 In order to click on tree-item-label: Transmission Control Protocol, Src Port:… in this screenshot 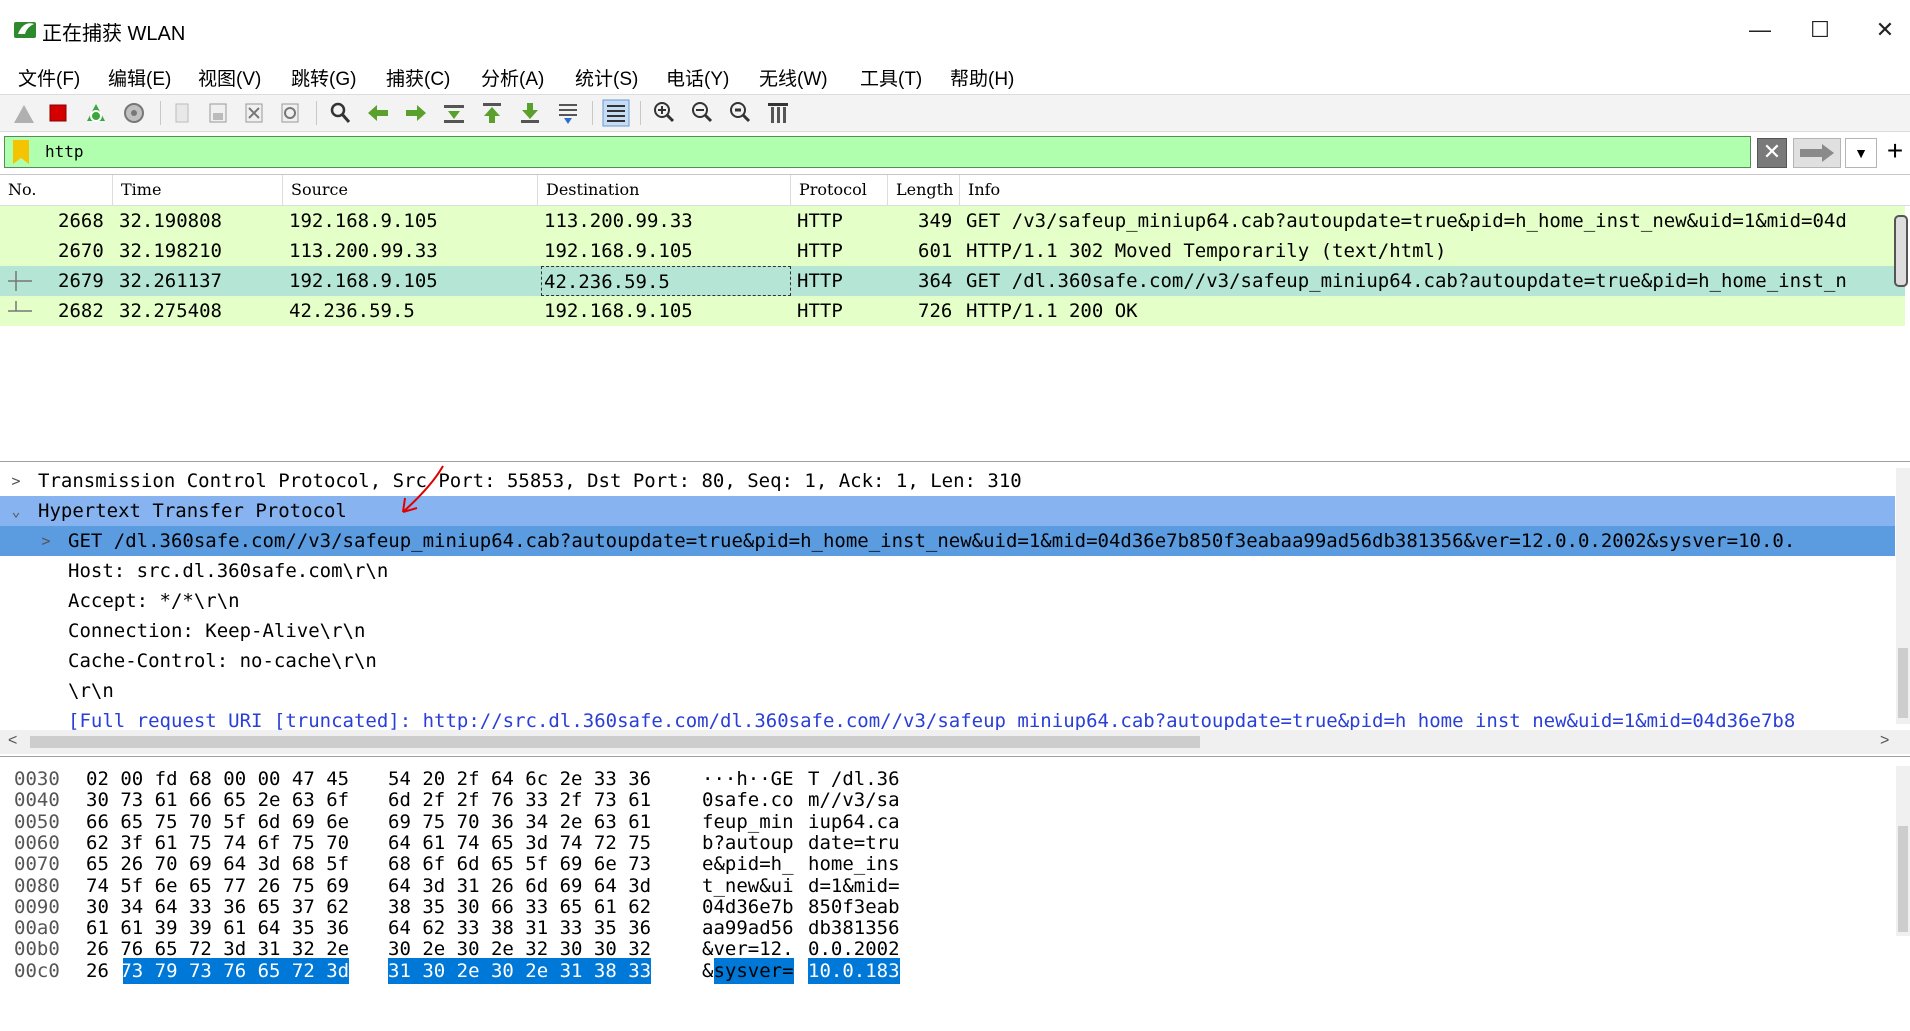, I will do `click(530, 481)`.